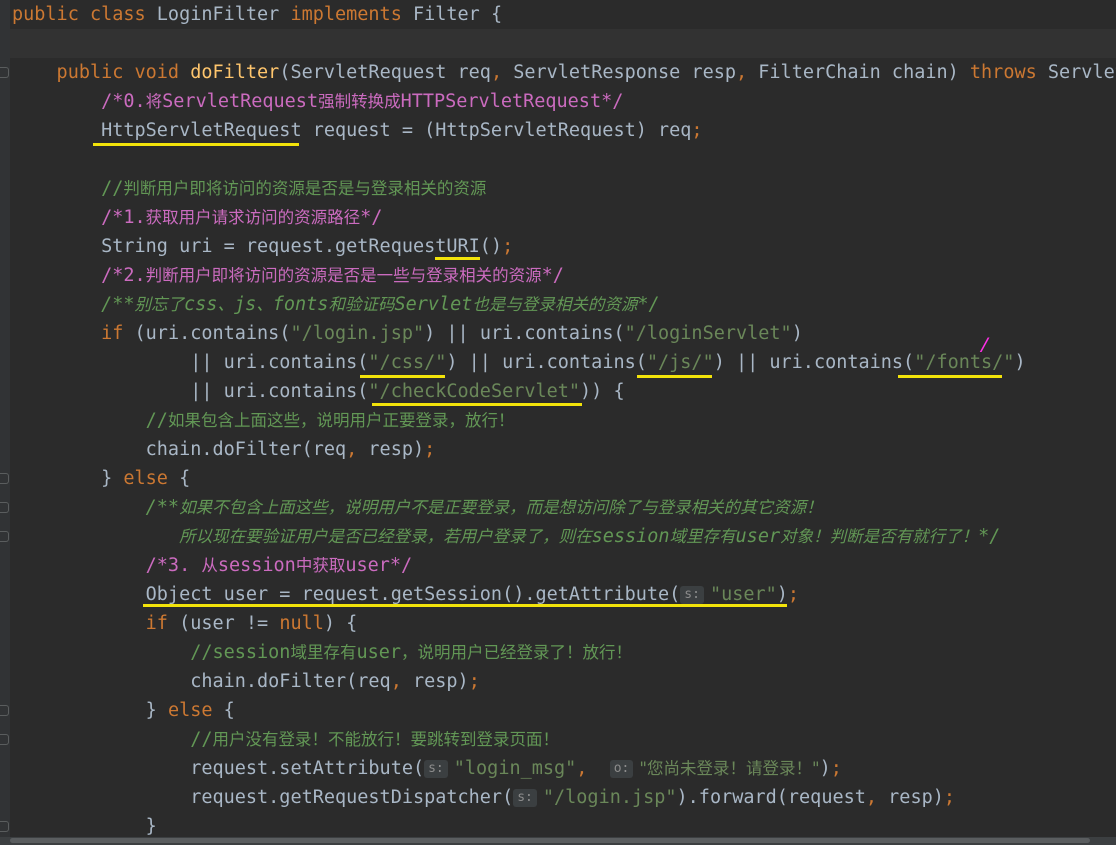 This screenshot has height=845, width=1116. Describe the element at coordinates (1008, 72) in the screenshot. I see `code-token: throws` at that location.